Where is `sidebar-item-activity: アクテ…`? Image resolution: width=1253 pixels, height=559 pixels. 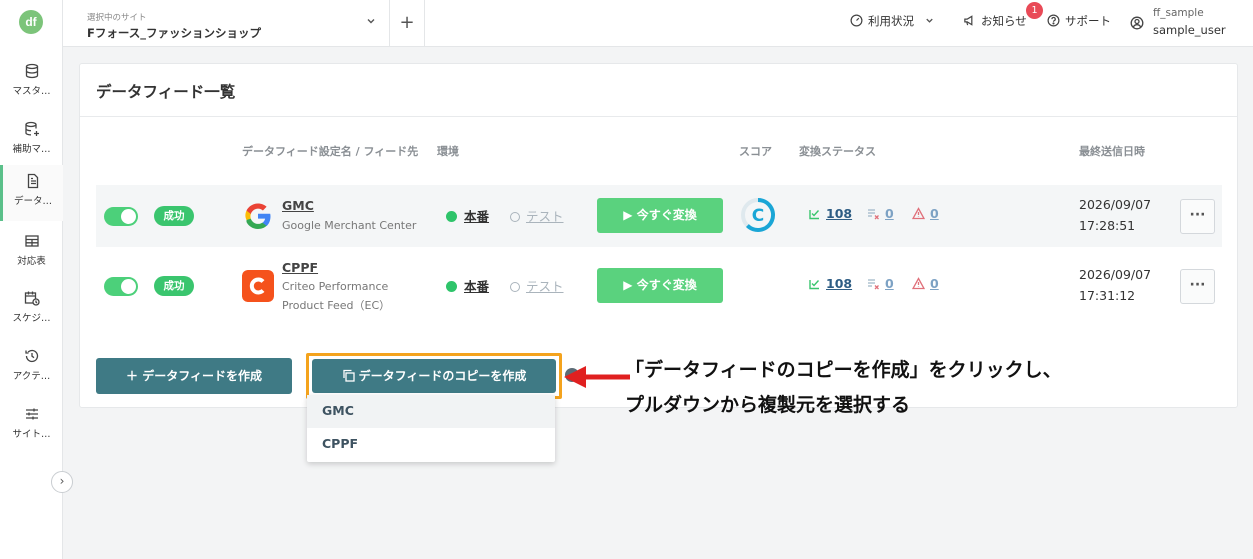
sidebar-item-activity: アクテ… is located at coordinates (31, 368).